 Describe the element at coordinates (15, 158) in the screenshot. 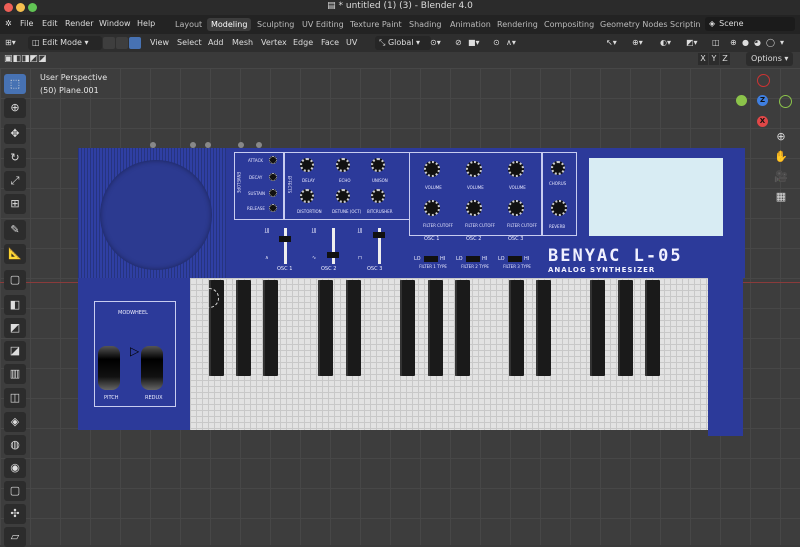

I see `rotate-tool-icon: ↻` at that location.